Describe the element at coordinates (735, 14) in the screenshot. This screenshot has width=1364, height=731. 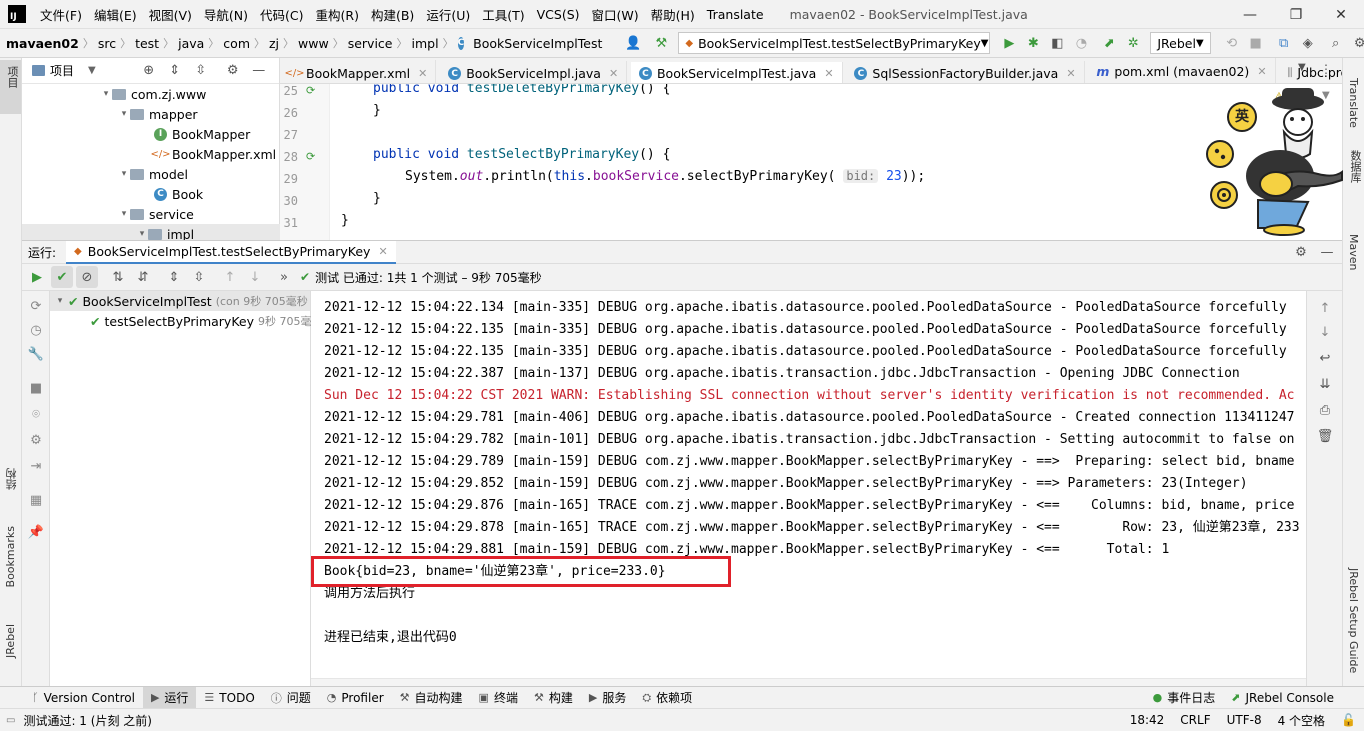
I see `menu-translate: Translate` at that location.